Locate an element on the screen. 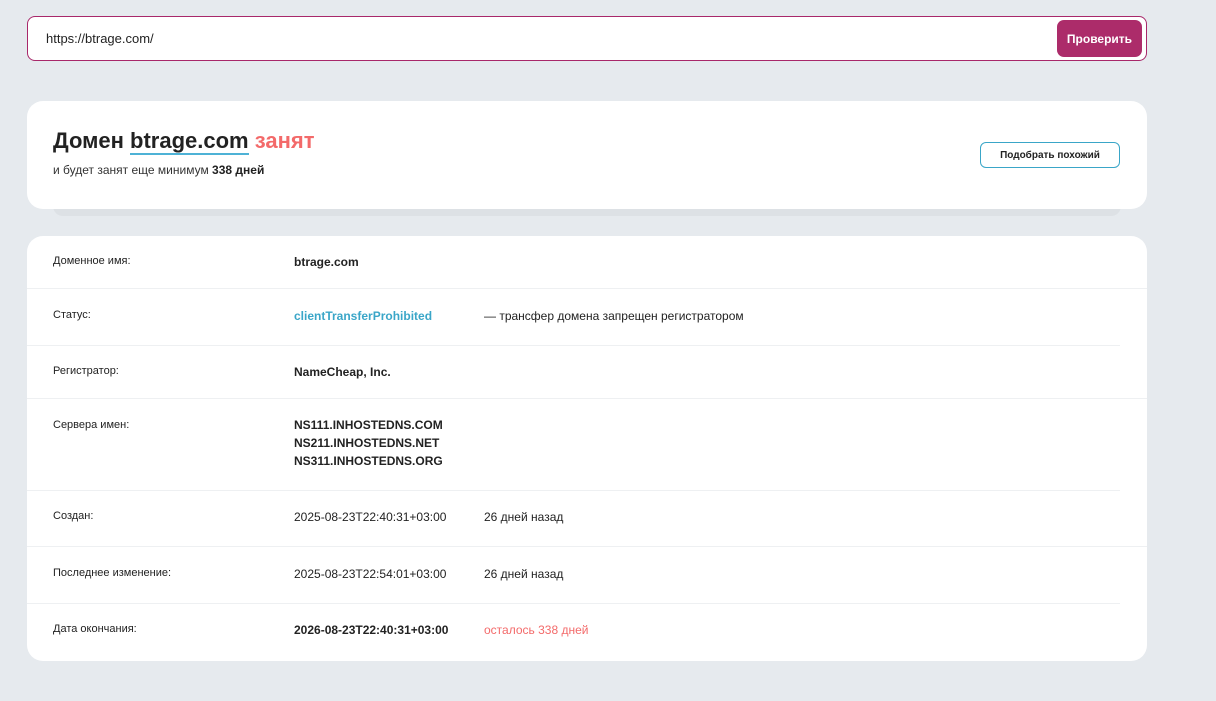  updated-note: 26 дней назад is located at coordinates (524, 574).